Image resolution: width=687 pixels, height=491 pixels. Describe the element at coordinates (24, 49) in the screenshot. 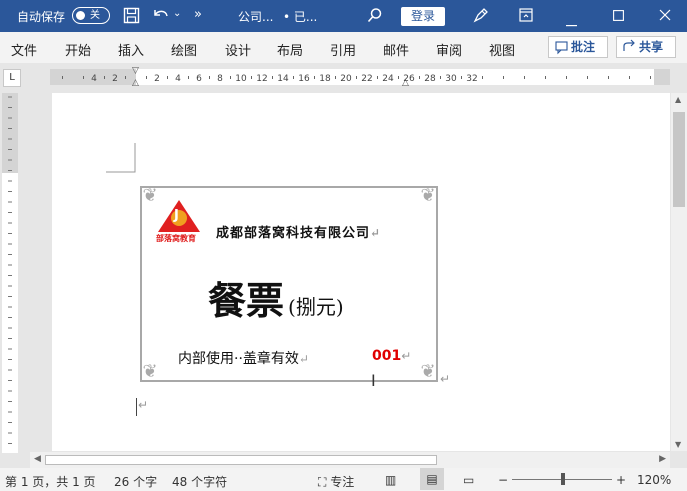

I see `menu-item-file: 文件` at that location.